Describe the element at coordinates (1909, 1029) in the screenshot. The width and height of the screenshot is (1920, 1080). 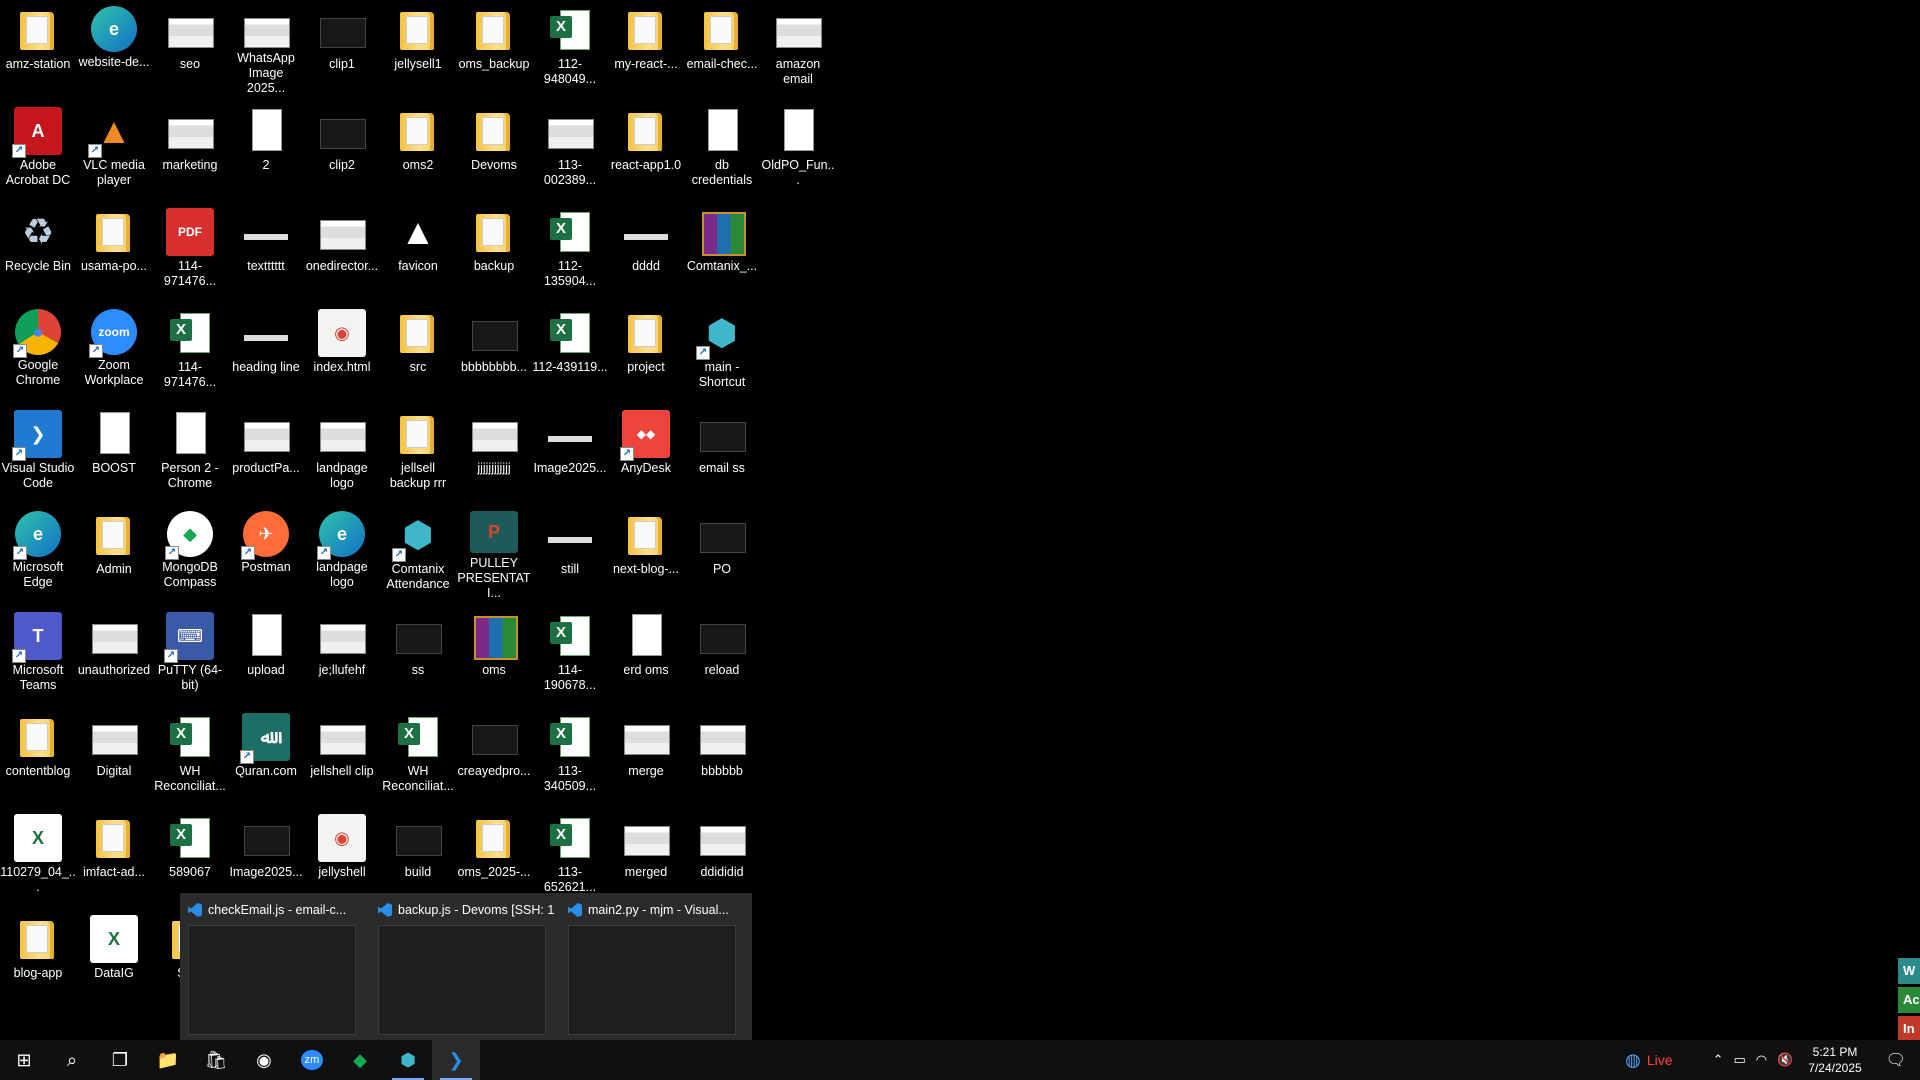
I see `side-tab-in: In` at that location.